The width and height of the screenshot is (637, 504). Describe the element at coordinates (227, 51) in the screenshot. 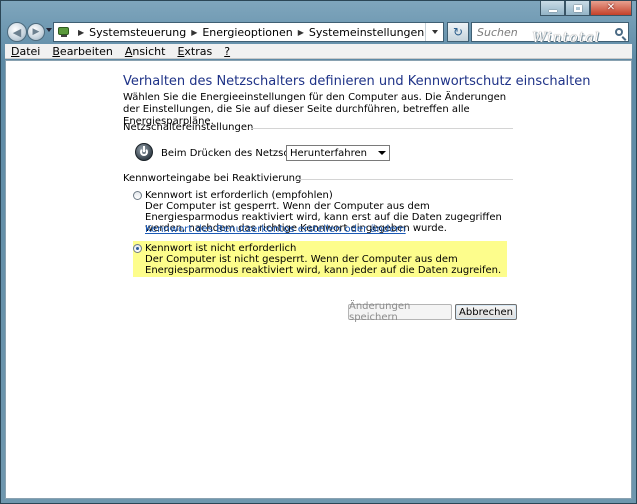

I see `menu-help: ?` at that location.